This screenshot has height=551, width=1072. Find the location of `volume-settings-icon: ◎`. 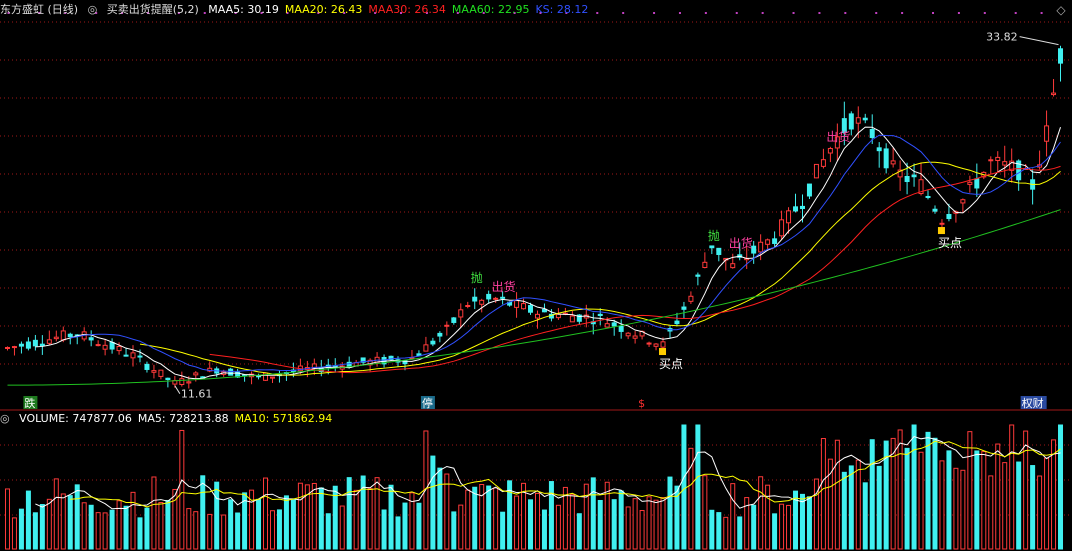

volume-settings-icon: ◎ is located at coordinates (5, 418).